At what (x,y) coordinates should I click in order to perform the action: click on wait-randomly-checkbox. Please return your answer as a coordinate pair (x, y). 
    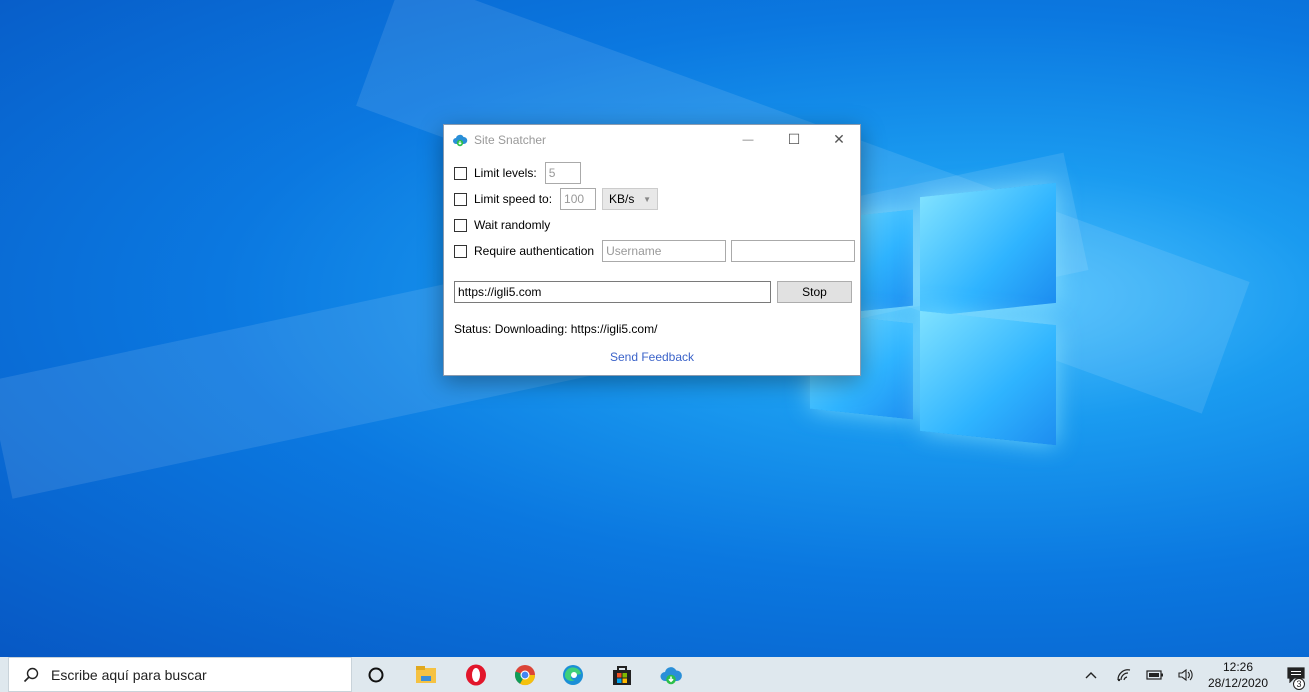
    Looking at the image, I should click on (460, 225).